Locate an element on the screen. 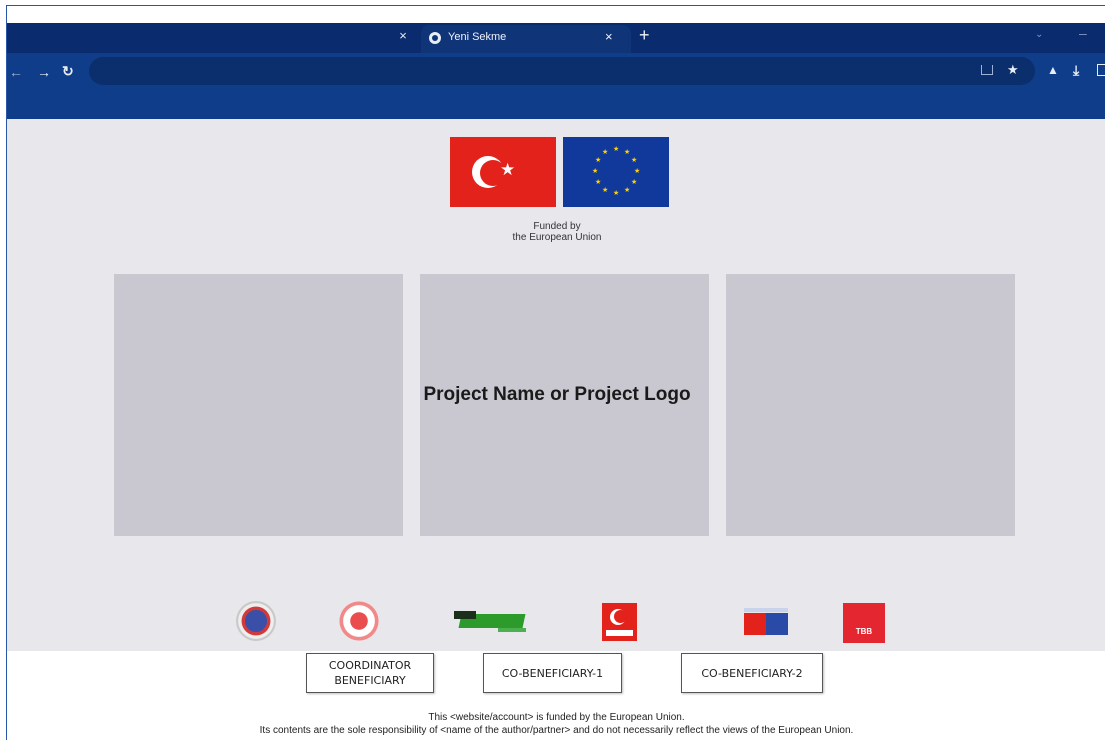 The height and width of the screenshot is (740, 1105). extensions-icon: ▲ is located at coordinates (1053, 70).